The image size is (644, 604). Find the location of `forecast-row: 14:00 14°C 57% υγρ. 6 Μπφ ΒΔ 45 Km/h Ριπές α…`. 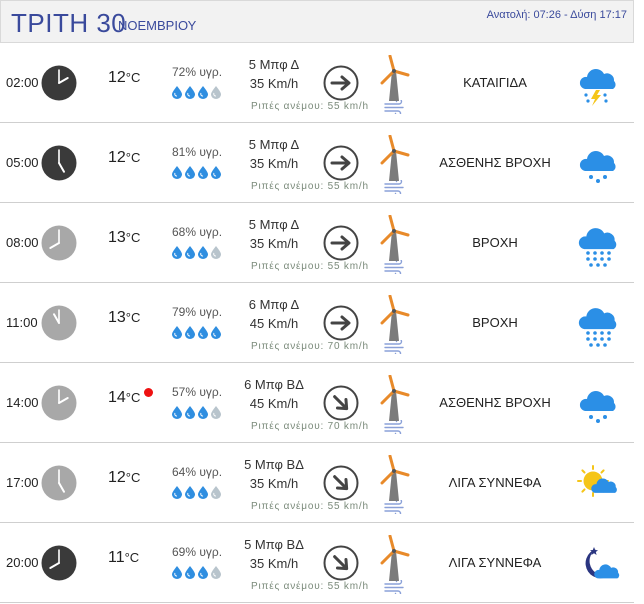

forecast-row: 14:00 14°C 57% υγρ. 6 Μπφ ΒΔ 45 Km/h Ριπές α… is located at coordinates (317, 403).